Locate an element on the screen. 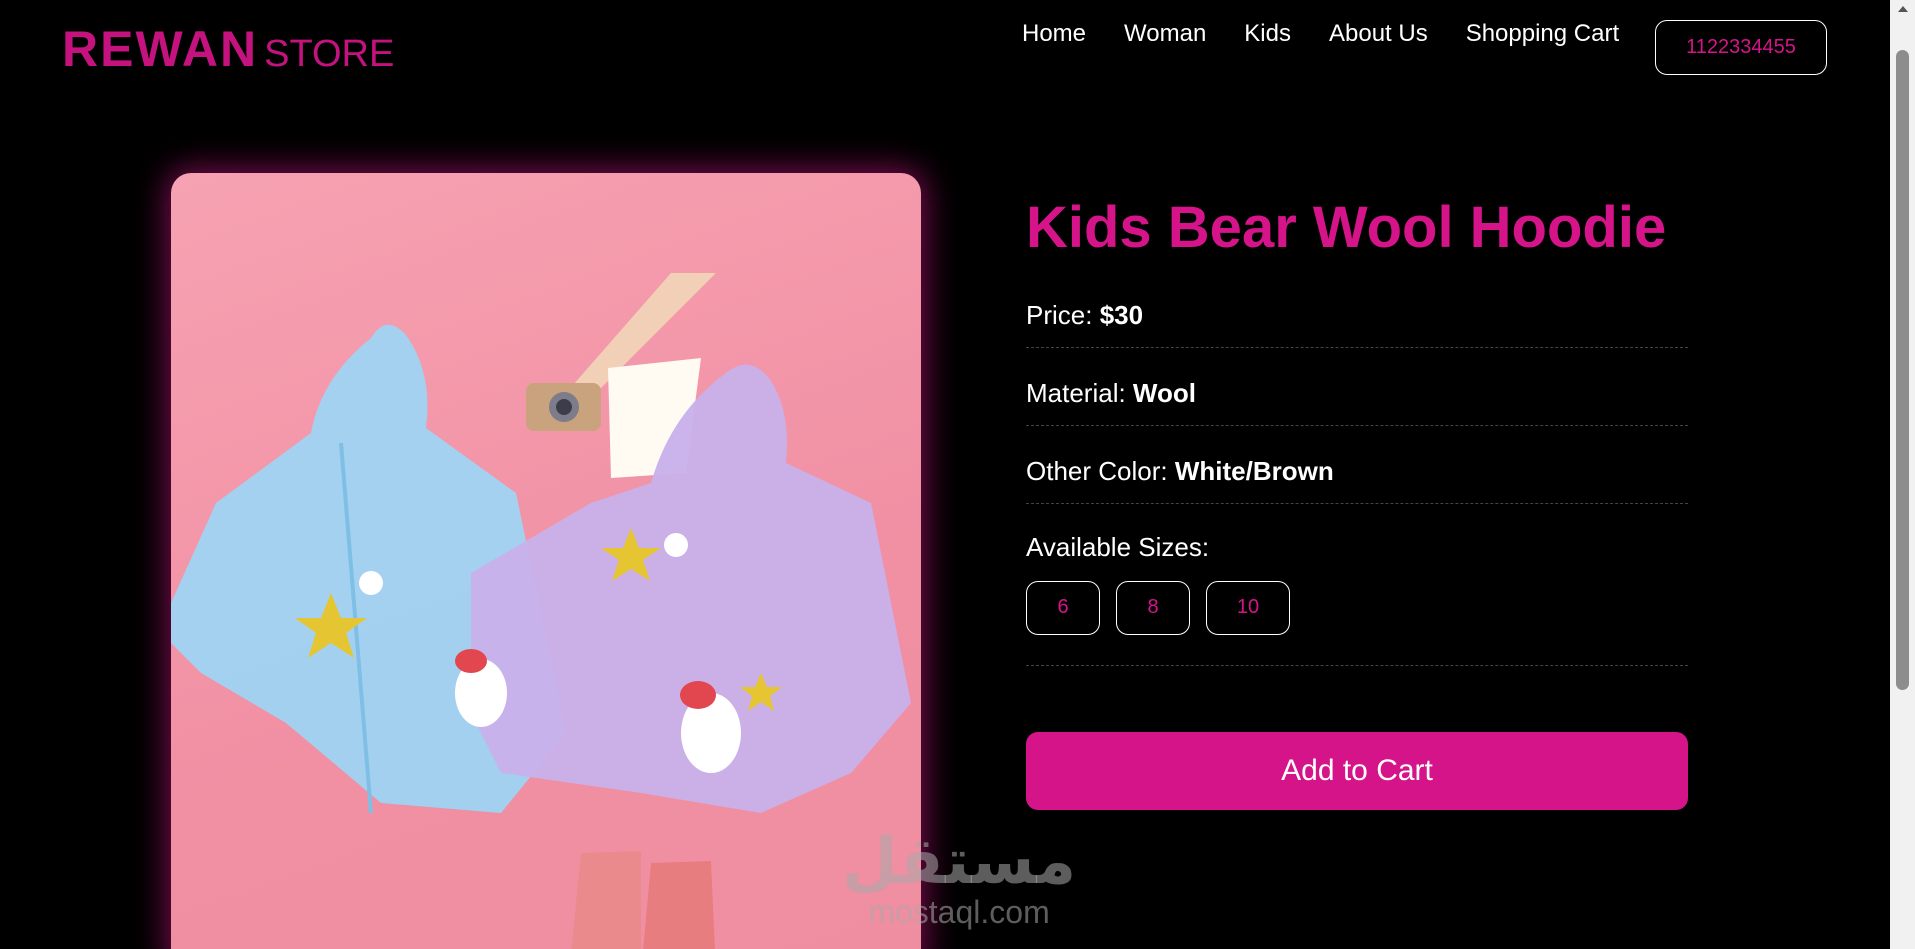  price-label: Price: is located at coordinates (1063, 314).